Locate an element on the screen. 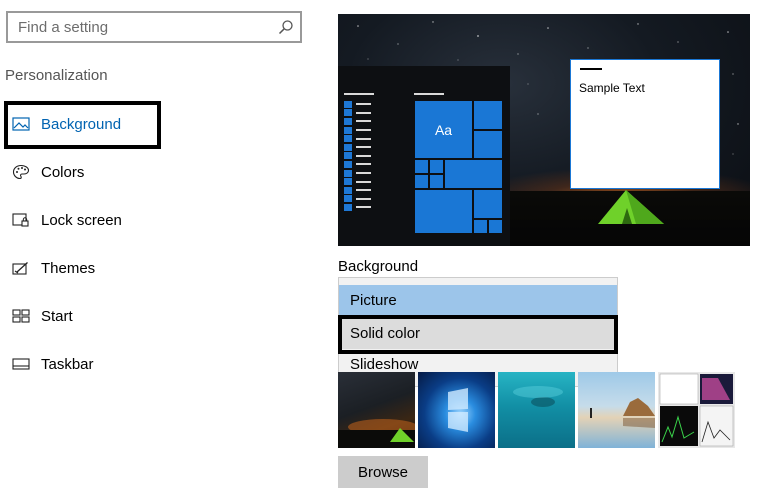  beach-rocks-thumbnail is located at coordinates (616, 410).